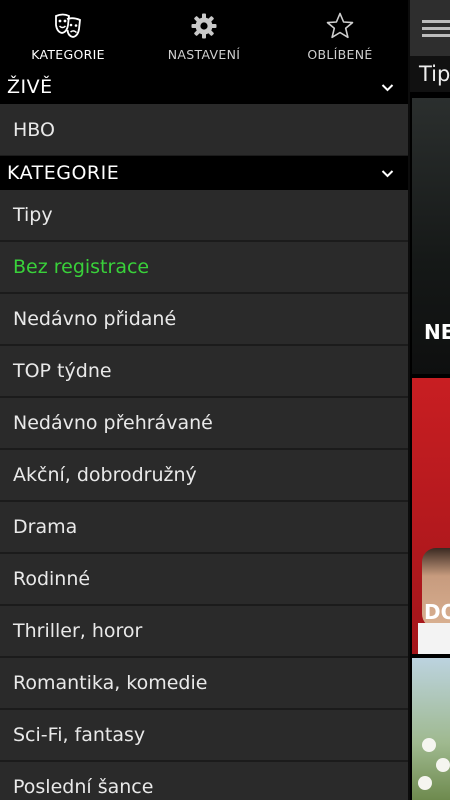 This screenshot has width=450, height=800. Describe the element at coordinates (431, 516) in the screenshot. I see `movie-tile: DO` at that location.